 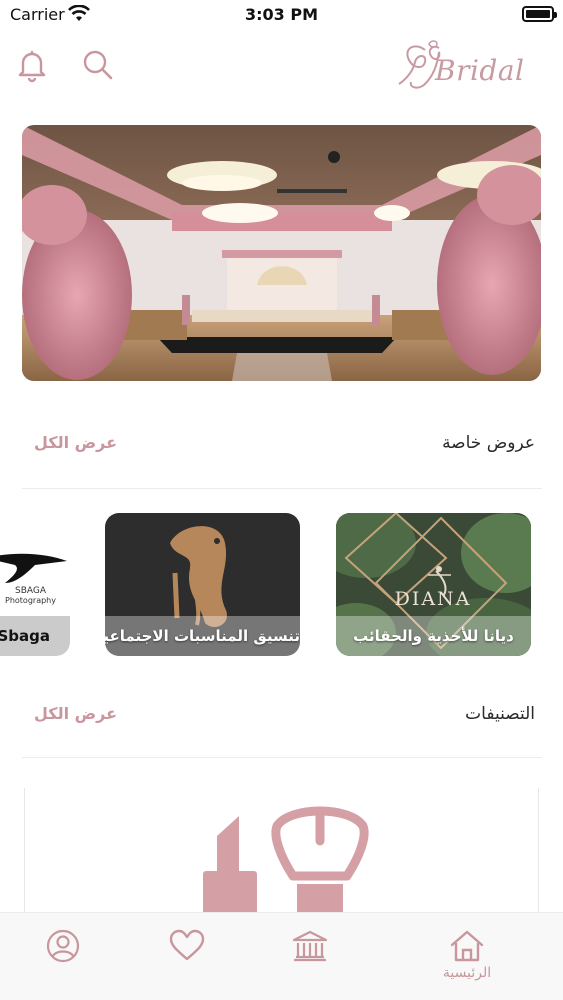 I want to click on profile-icon, so click(x=63, y=946).